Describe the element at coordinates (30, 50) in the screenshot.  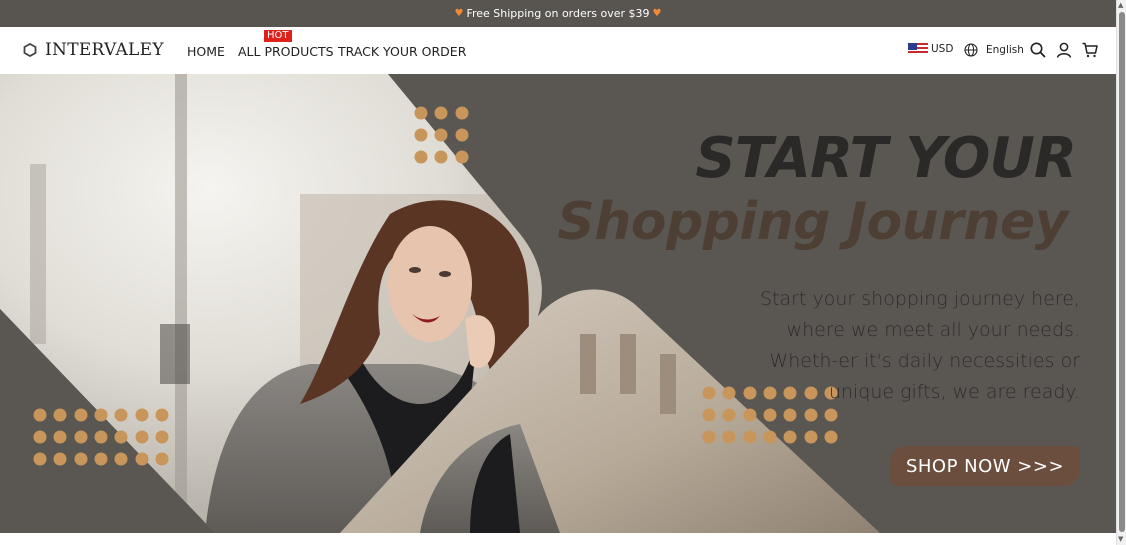
I see `logo-icon` at that location.